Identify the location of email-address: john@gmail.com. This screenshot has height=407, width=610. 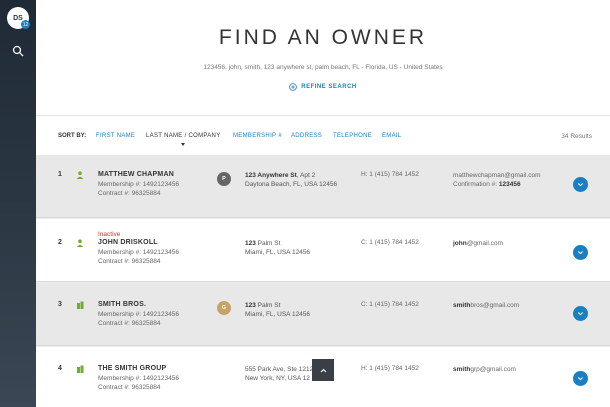
(478, 243).